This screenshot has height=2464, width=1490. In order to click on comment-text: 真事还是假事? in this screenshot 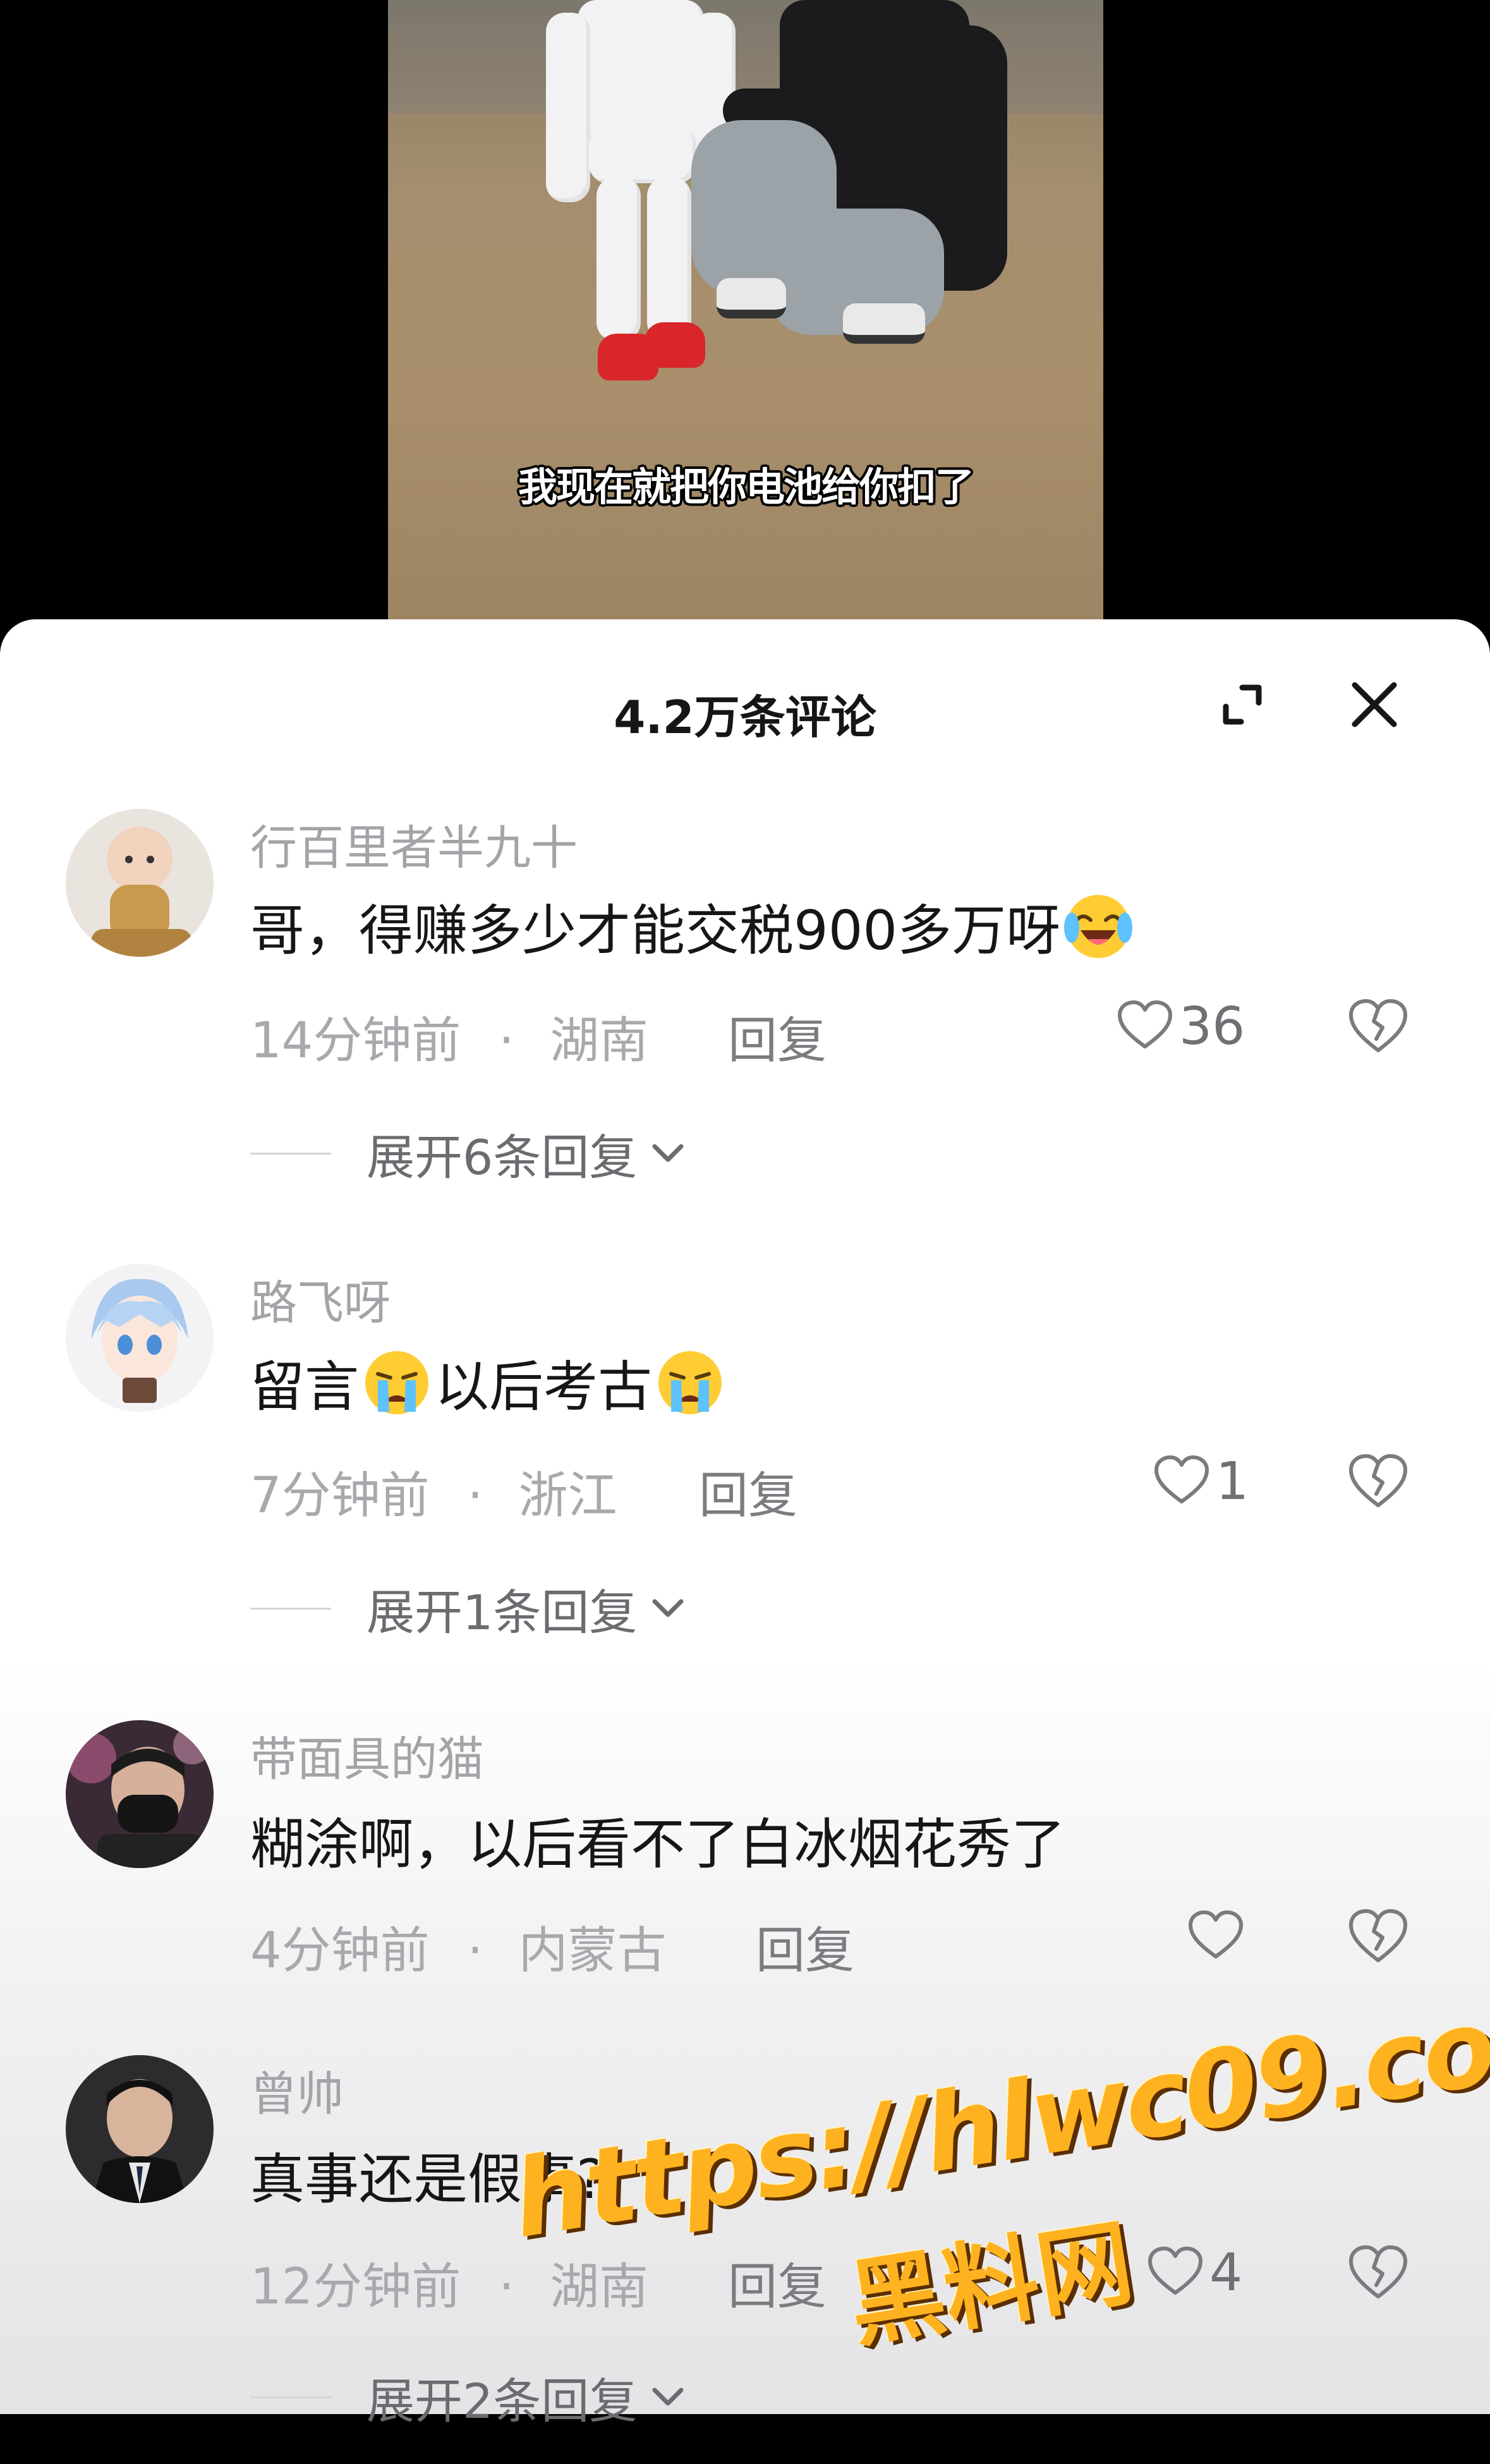, I will do `click(427, 2179)`.